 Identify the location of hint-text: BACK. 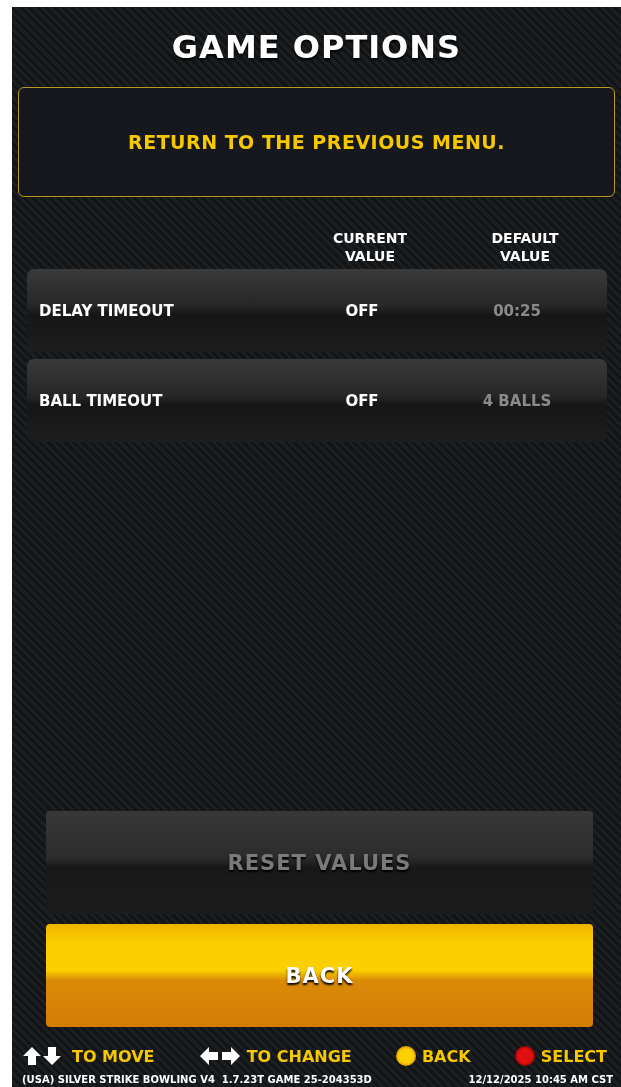
(446, 1056).